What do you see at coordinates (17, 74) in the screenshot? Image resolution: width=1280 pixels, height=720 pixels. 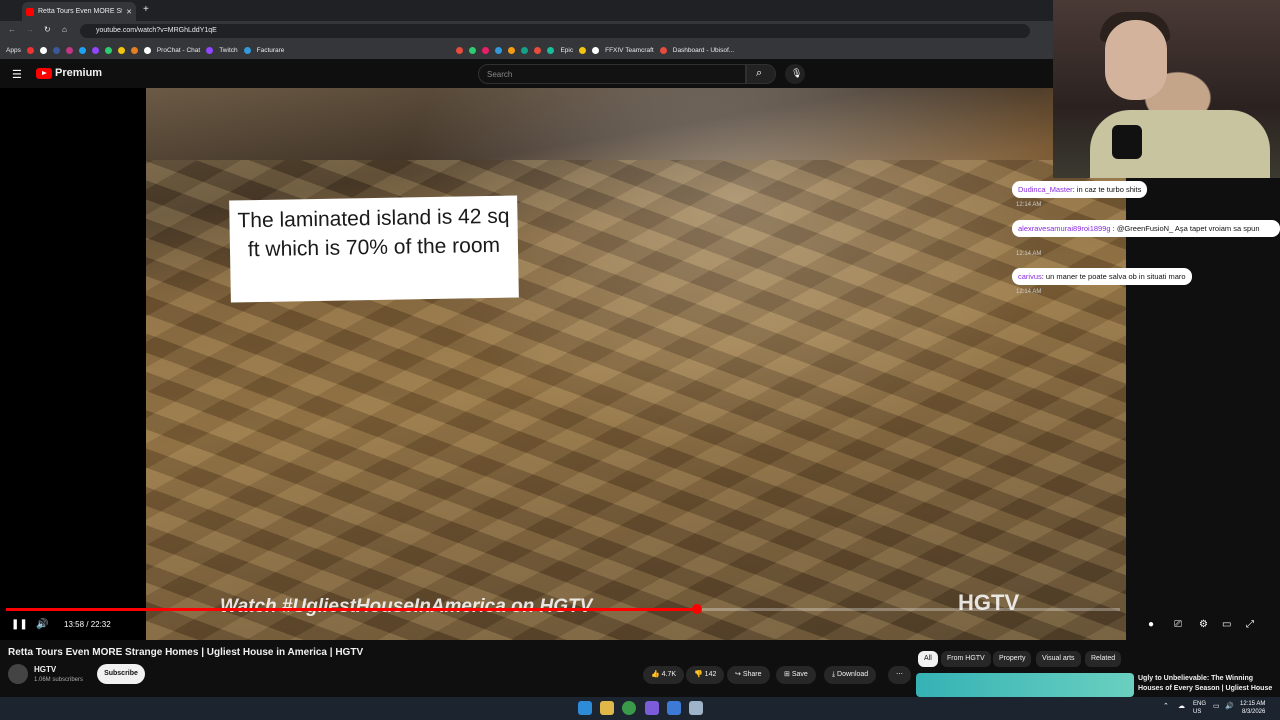 I see `menu-icon: ☰` at bounding box center [17, 74].